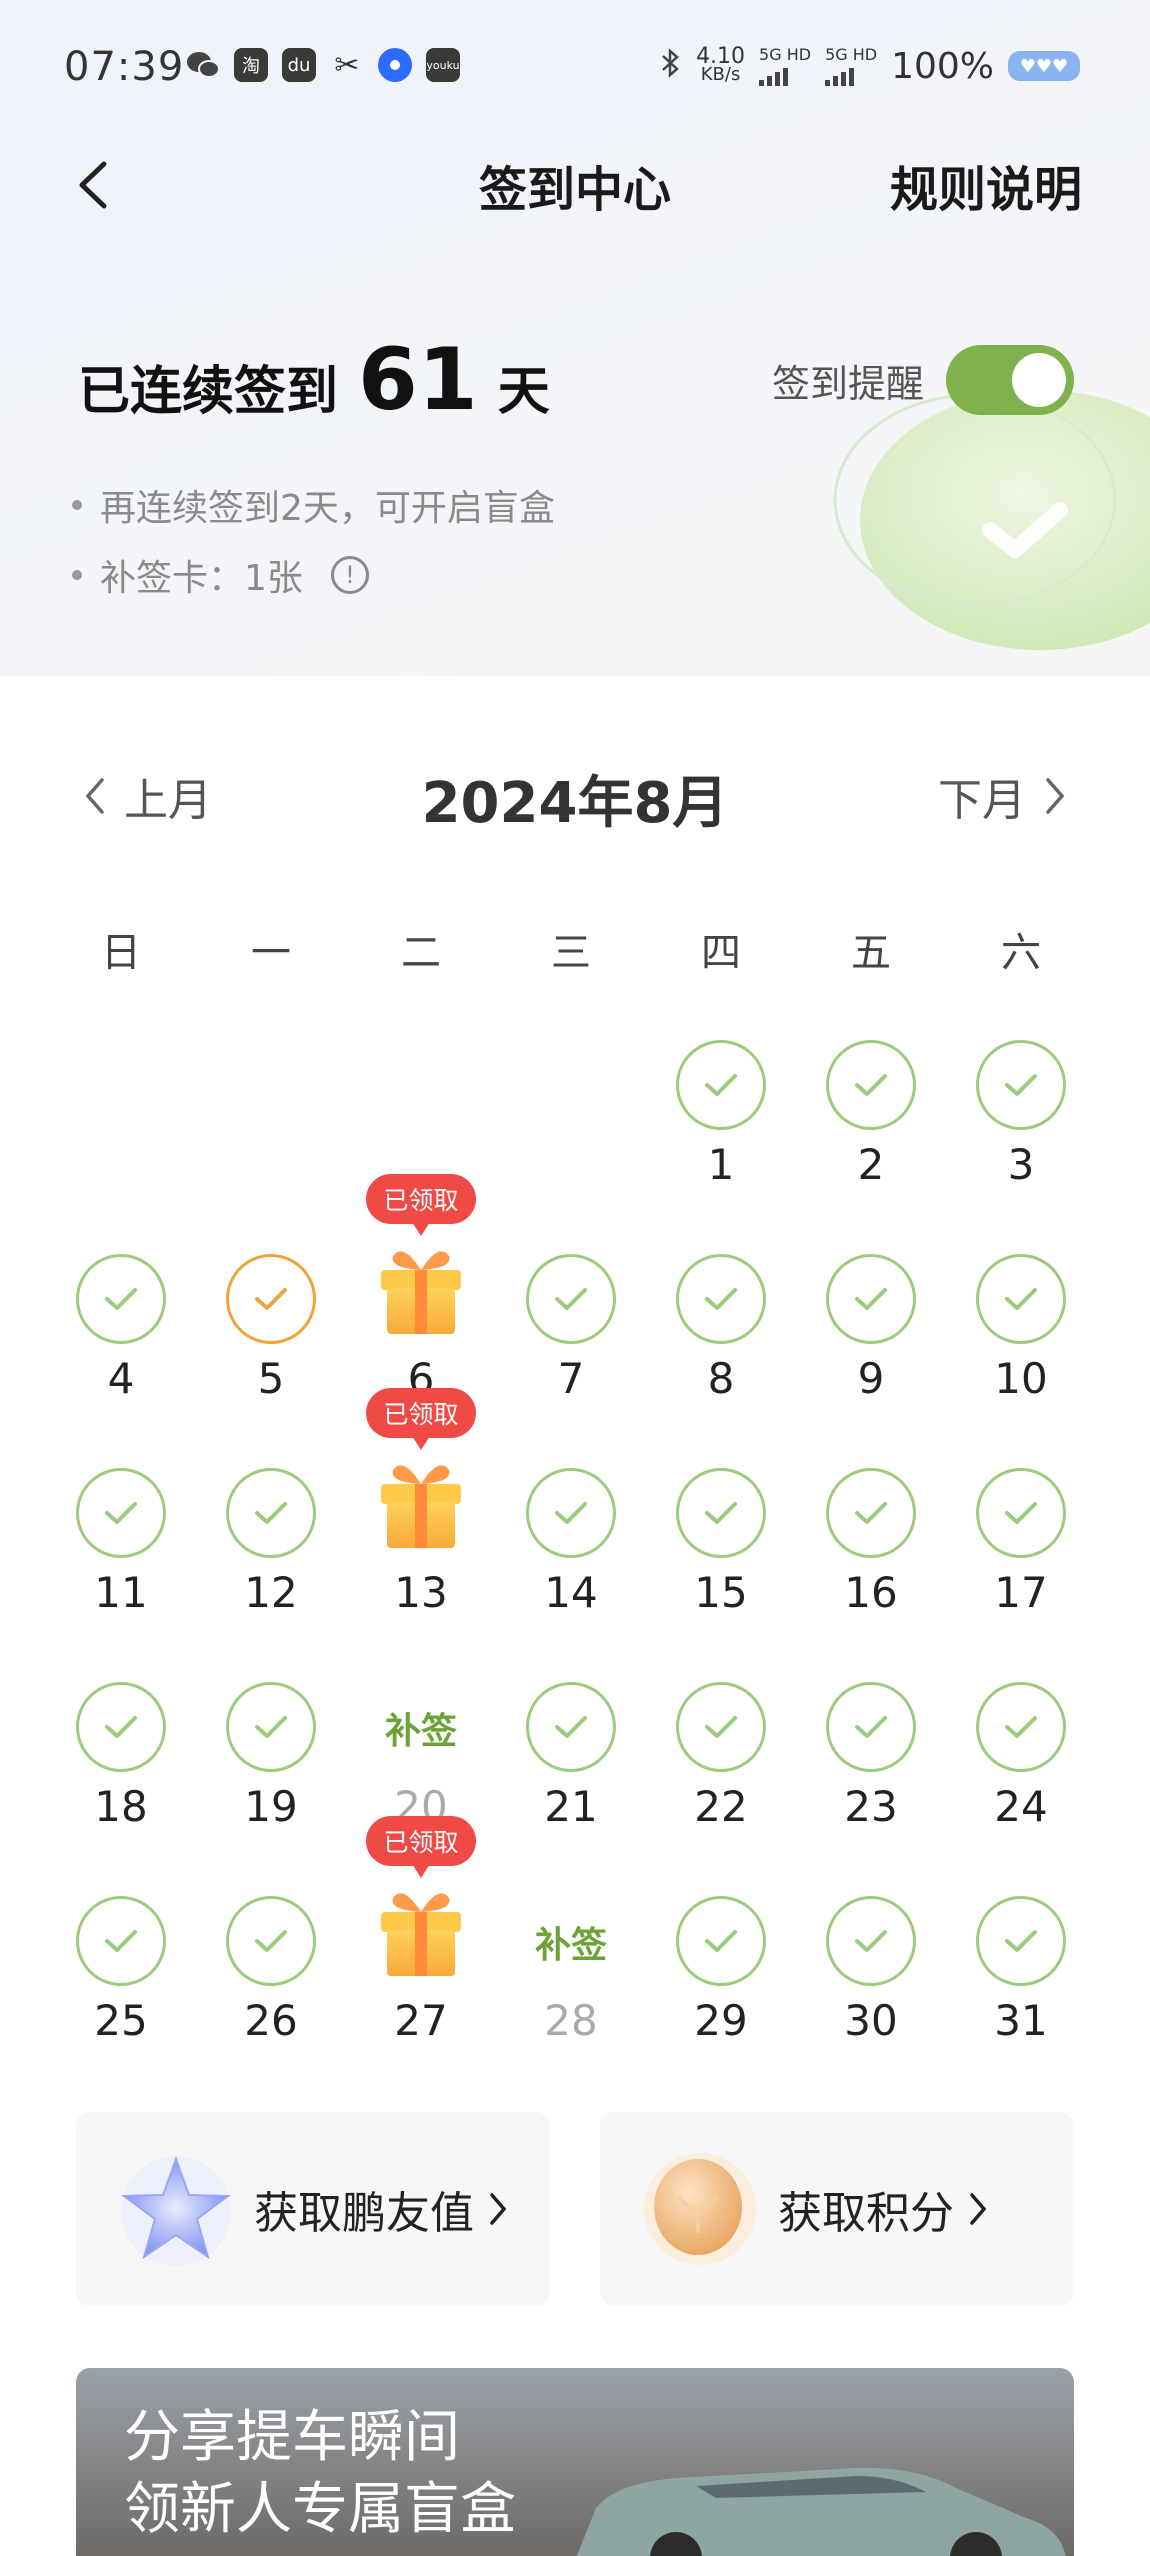 The height and width of the screenshot is (2556, 1150). I want to click on calendar-day: 已领取 13, so click(421, 1530).